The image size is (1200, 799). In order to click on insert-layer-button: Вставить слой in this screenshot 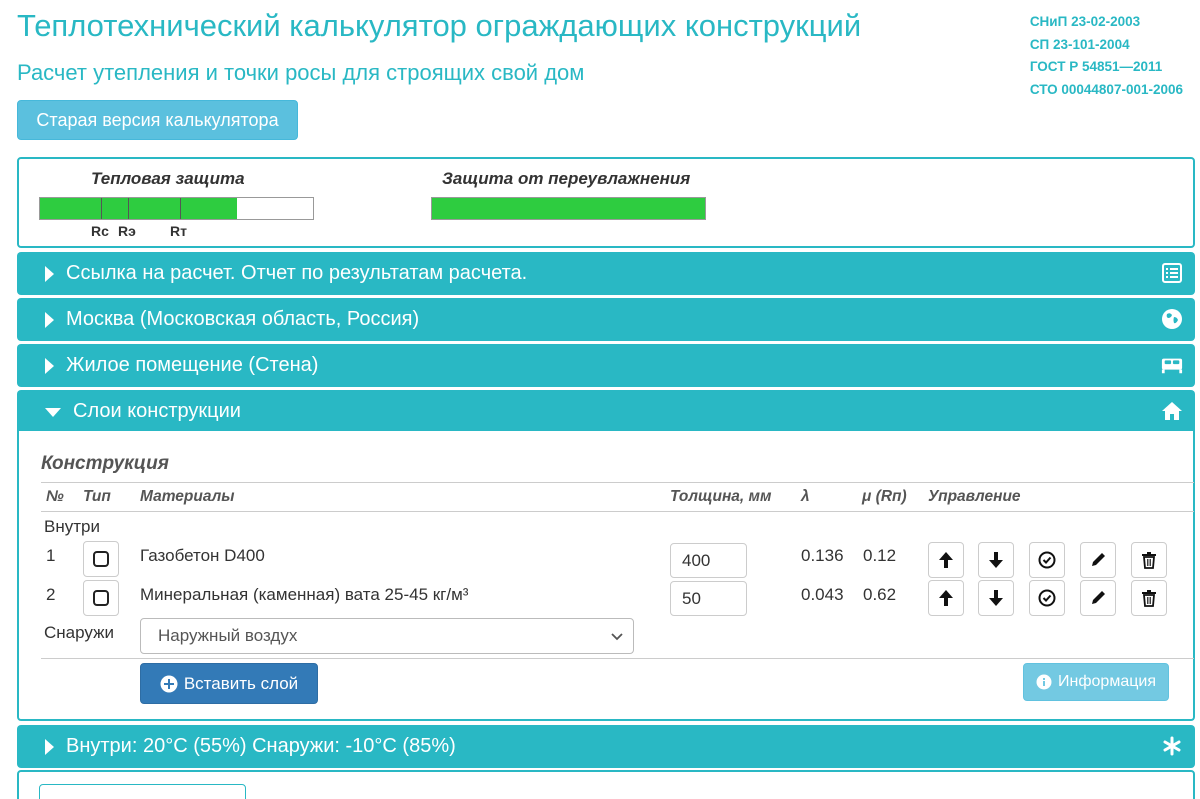, I will do `click(229, 683)`.